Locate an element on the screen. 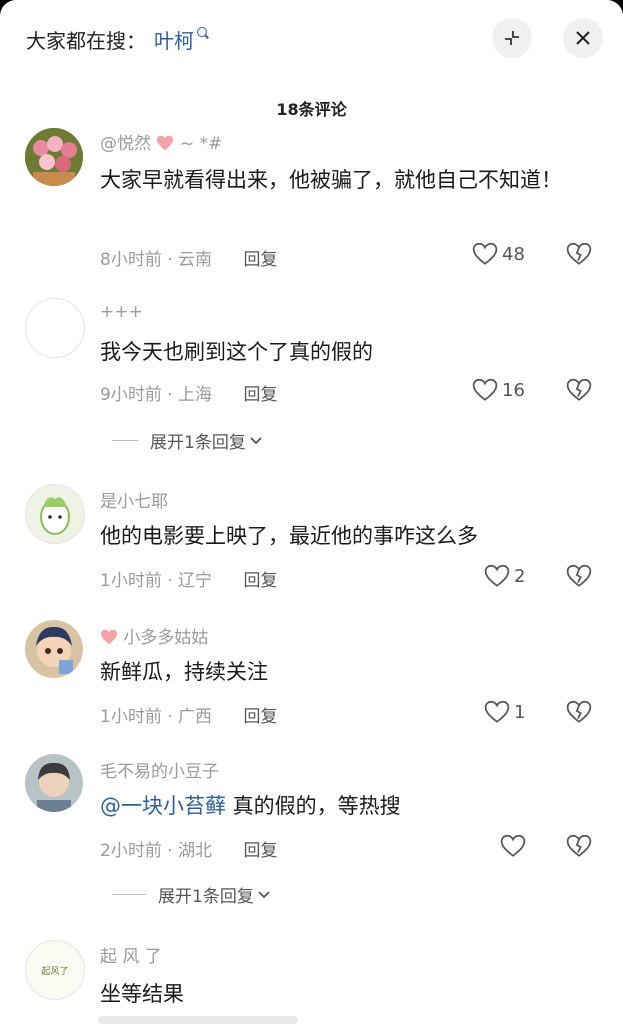  comment-location: 上海 is located at coordinates (195, 395).